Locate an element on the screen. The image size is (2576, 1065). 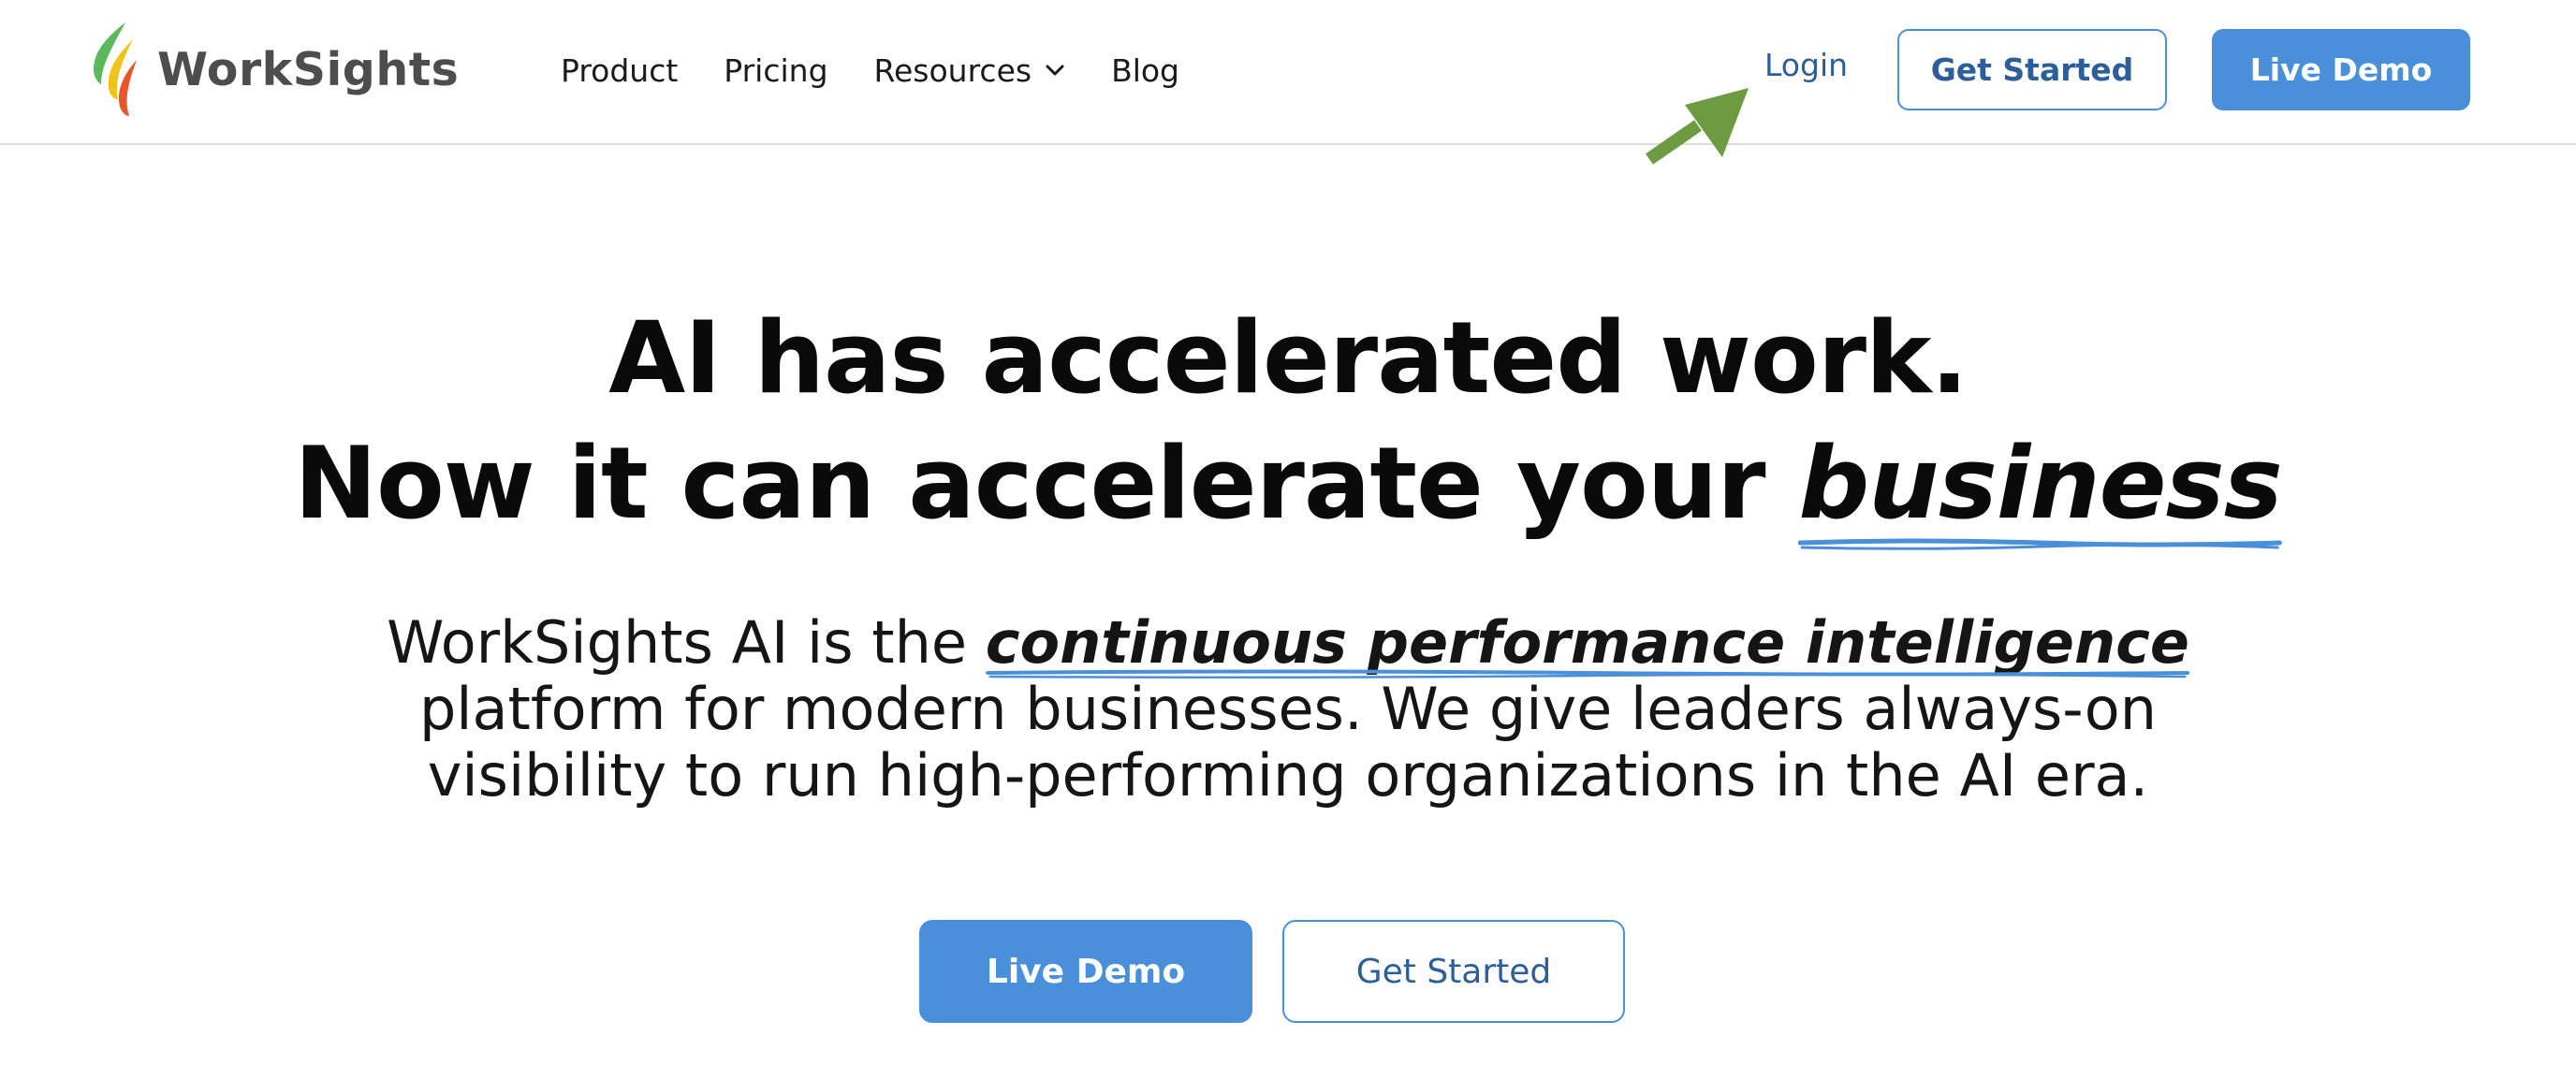
main-nav: Product Pricing Resources Blog is located at coordinates (870, 70).